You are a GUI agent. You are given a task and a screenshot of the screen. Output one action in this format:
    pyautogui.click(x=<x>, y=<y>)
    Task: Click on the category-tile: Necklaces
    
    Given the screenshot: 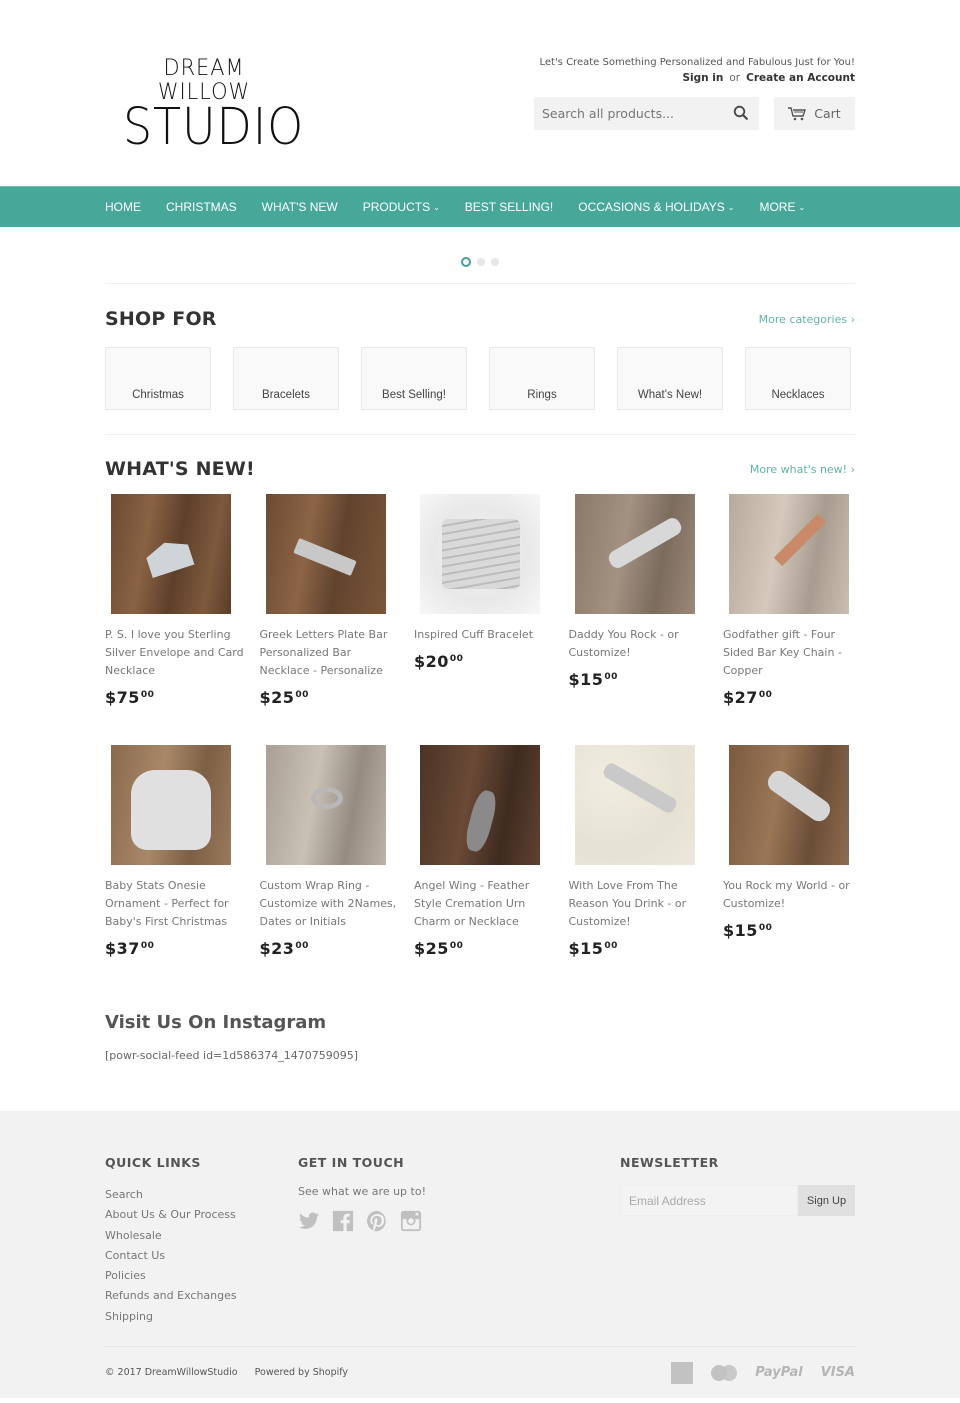 What is the action you would take?
    pyautogui.click(x=798, y=378)
    